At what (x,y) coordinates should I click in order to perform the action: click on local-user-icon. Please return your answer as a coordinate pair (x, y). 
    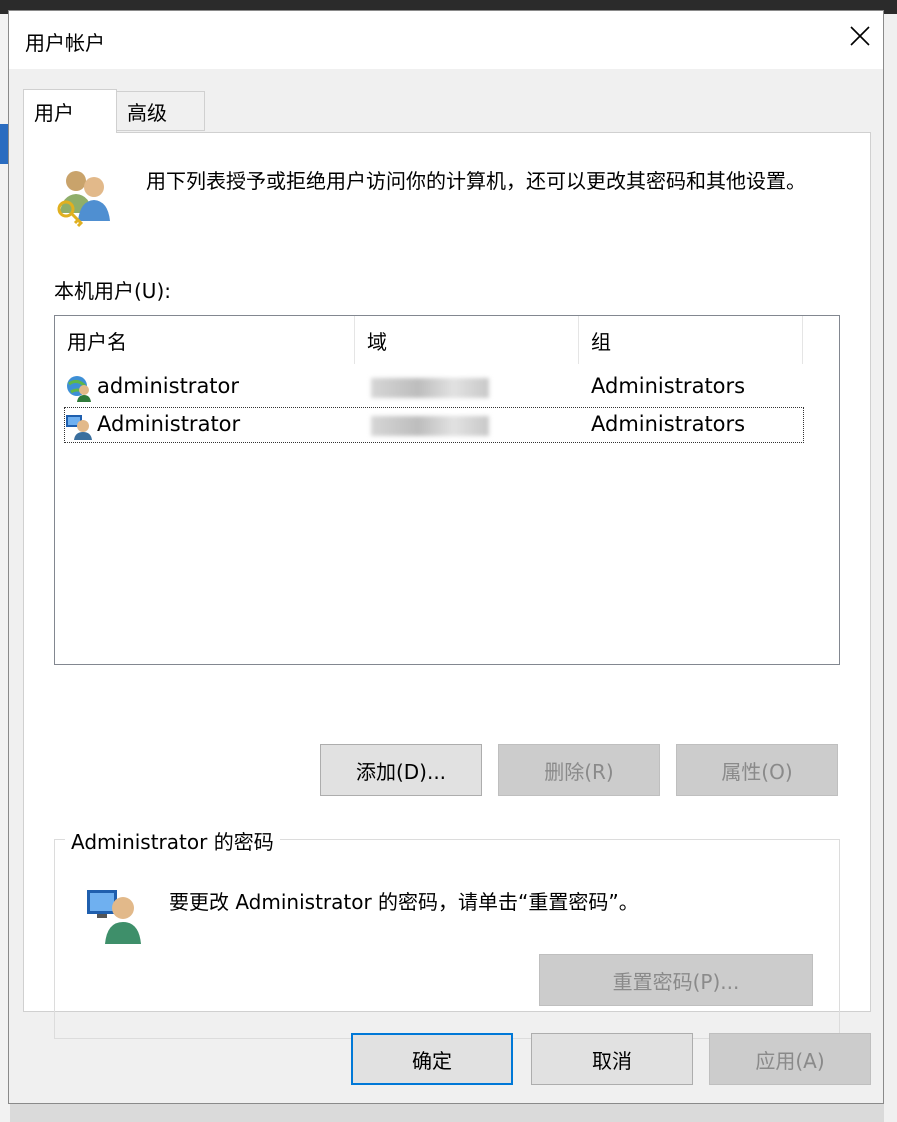
    Looking at the image, I should click on (79, 427).